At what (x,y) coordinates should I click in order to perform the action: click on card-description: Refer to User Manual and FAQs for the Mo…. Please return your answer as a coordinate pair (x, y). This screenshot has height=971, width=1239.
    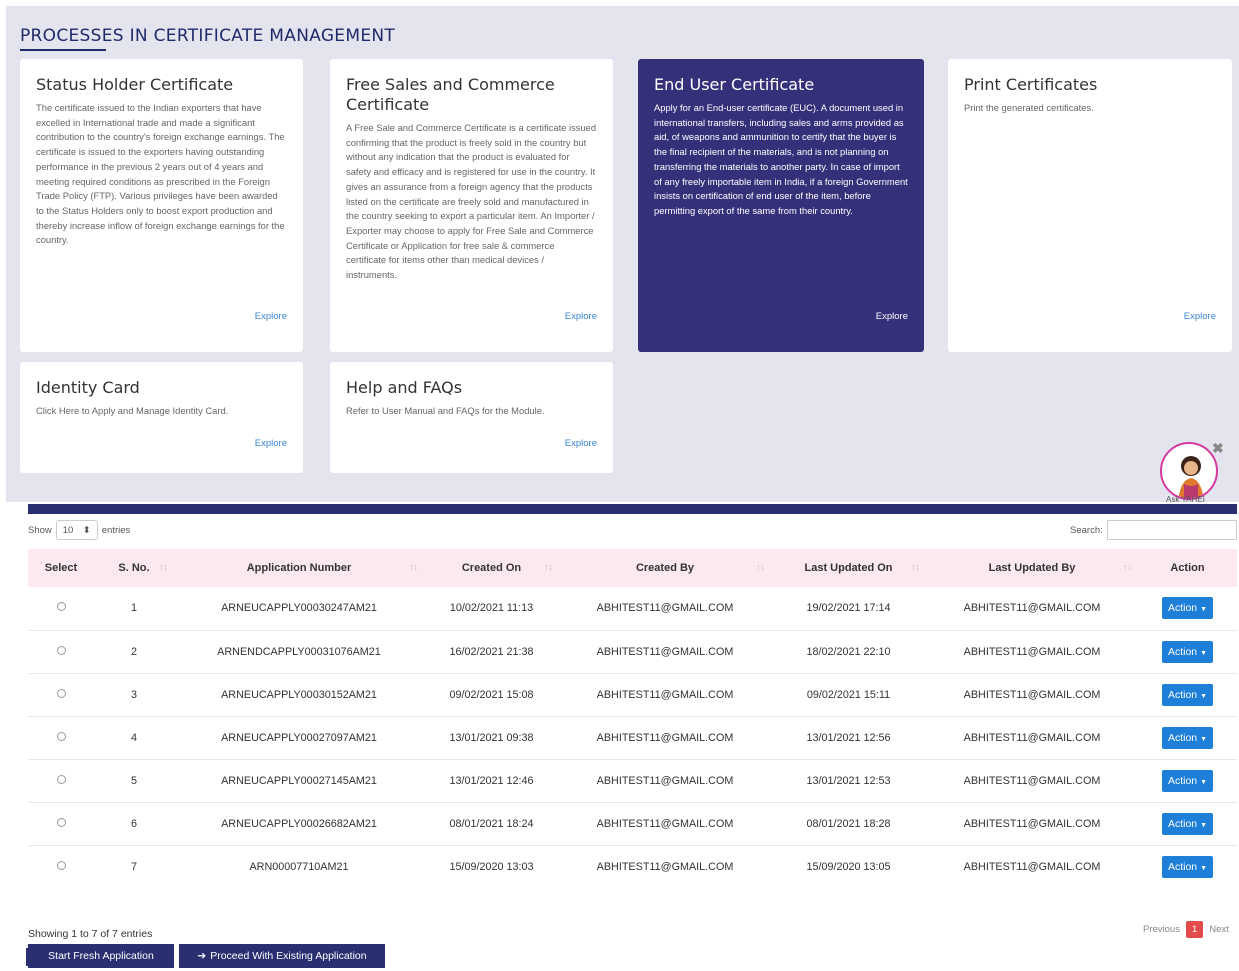
    Looking at the image, I should click on (445, 410).